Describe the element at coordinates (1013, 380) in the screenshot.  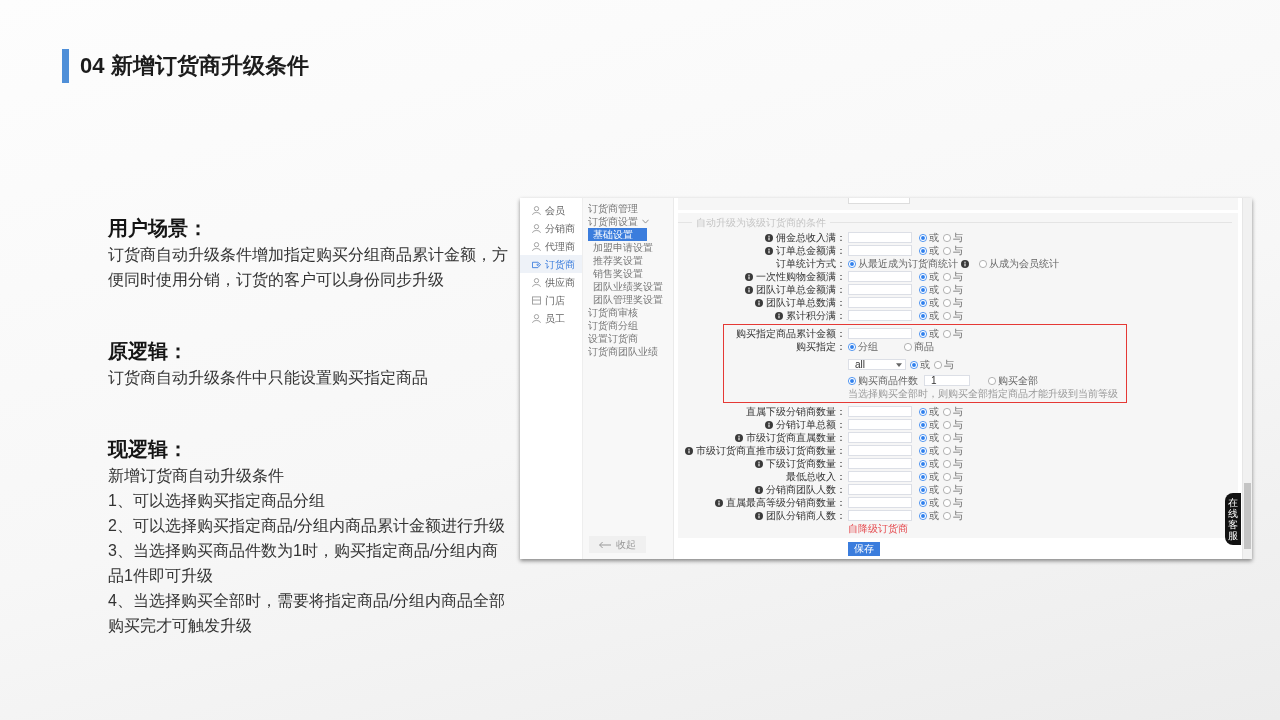
I see `radio-option: 购买全部` at that location.